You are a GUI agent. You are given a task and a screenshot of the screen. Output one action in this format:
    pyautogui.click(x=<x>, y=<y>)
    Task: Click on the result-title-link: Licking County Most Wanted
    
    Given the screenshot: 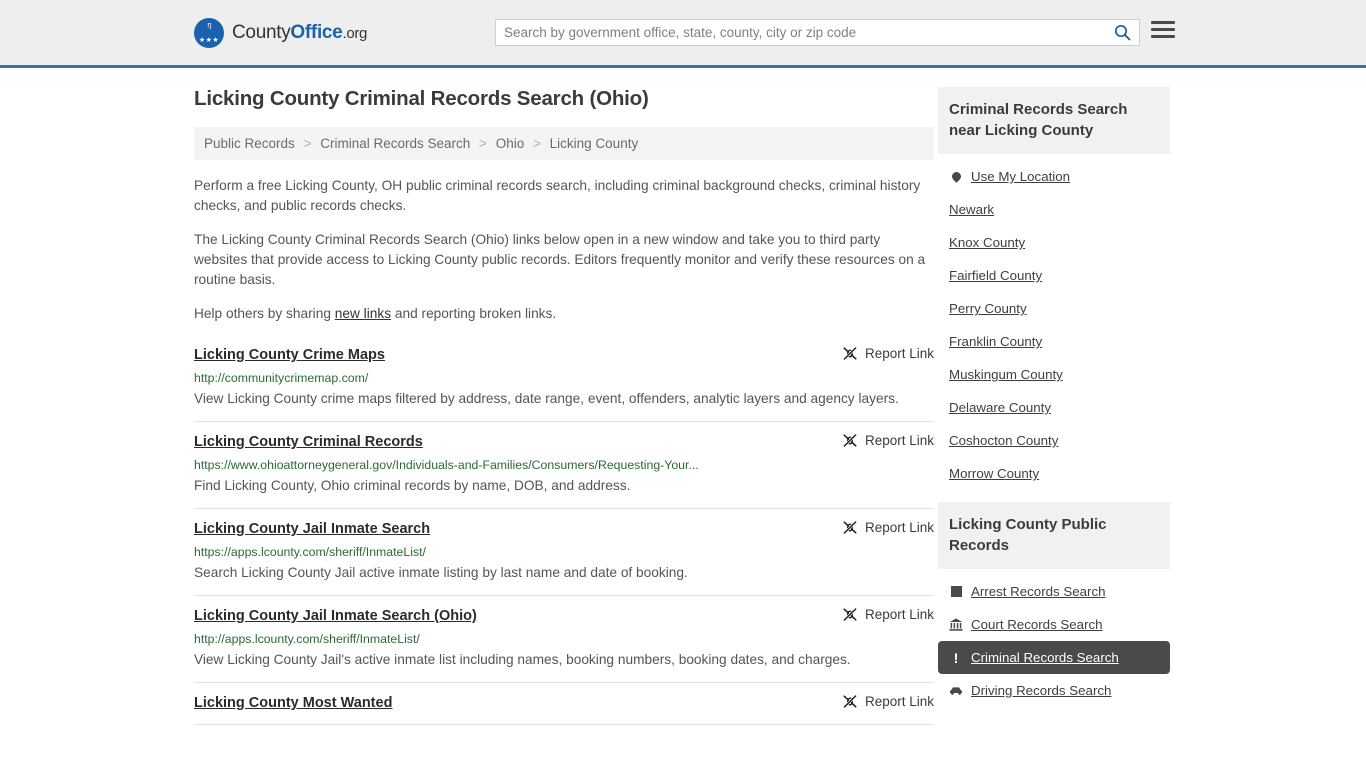 What is the action you would take?
    pyautogui.click(x=293, y=703)
    